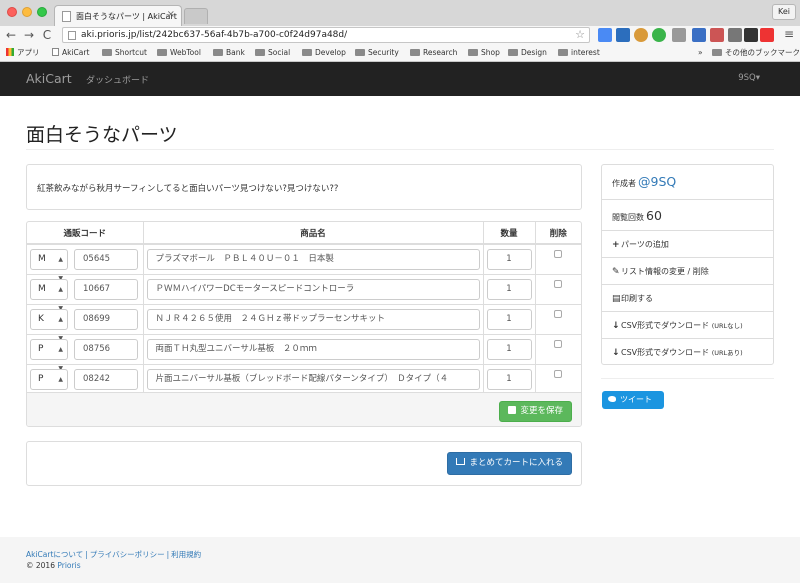 The height and width of the screenshot is (583, 800). What do you see at coordinates (70, 53) in the screenshot?
I see `bookmark-akicart: AkiCart` at bounding box center [70, 53].